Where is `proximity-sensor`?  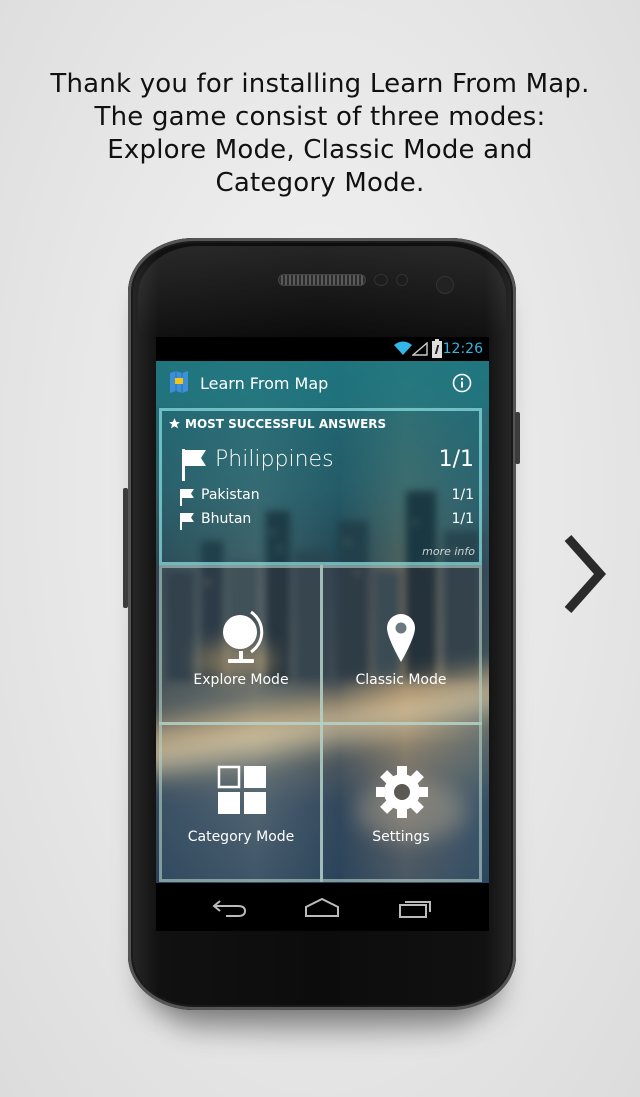 proximity-sensor is located at coordinates (381, 280).